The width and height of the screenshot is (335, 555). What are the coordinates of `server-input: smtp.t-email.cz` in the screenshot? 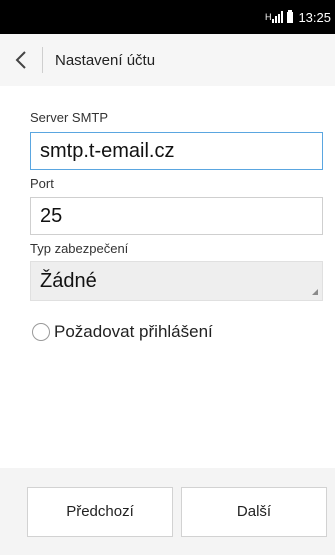 It's located at (176, 151).